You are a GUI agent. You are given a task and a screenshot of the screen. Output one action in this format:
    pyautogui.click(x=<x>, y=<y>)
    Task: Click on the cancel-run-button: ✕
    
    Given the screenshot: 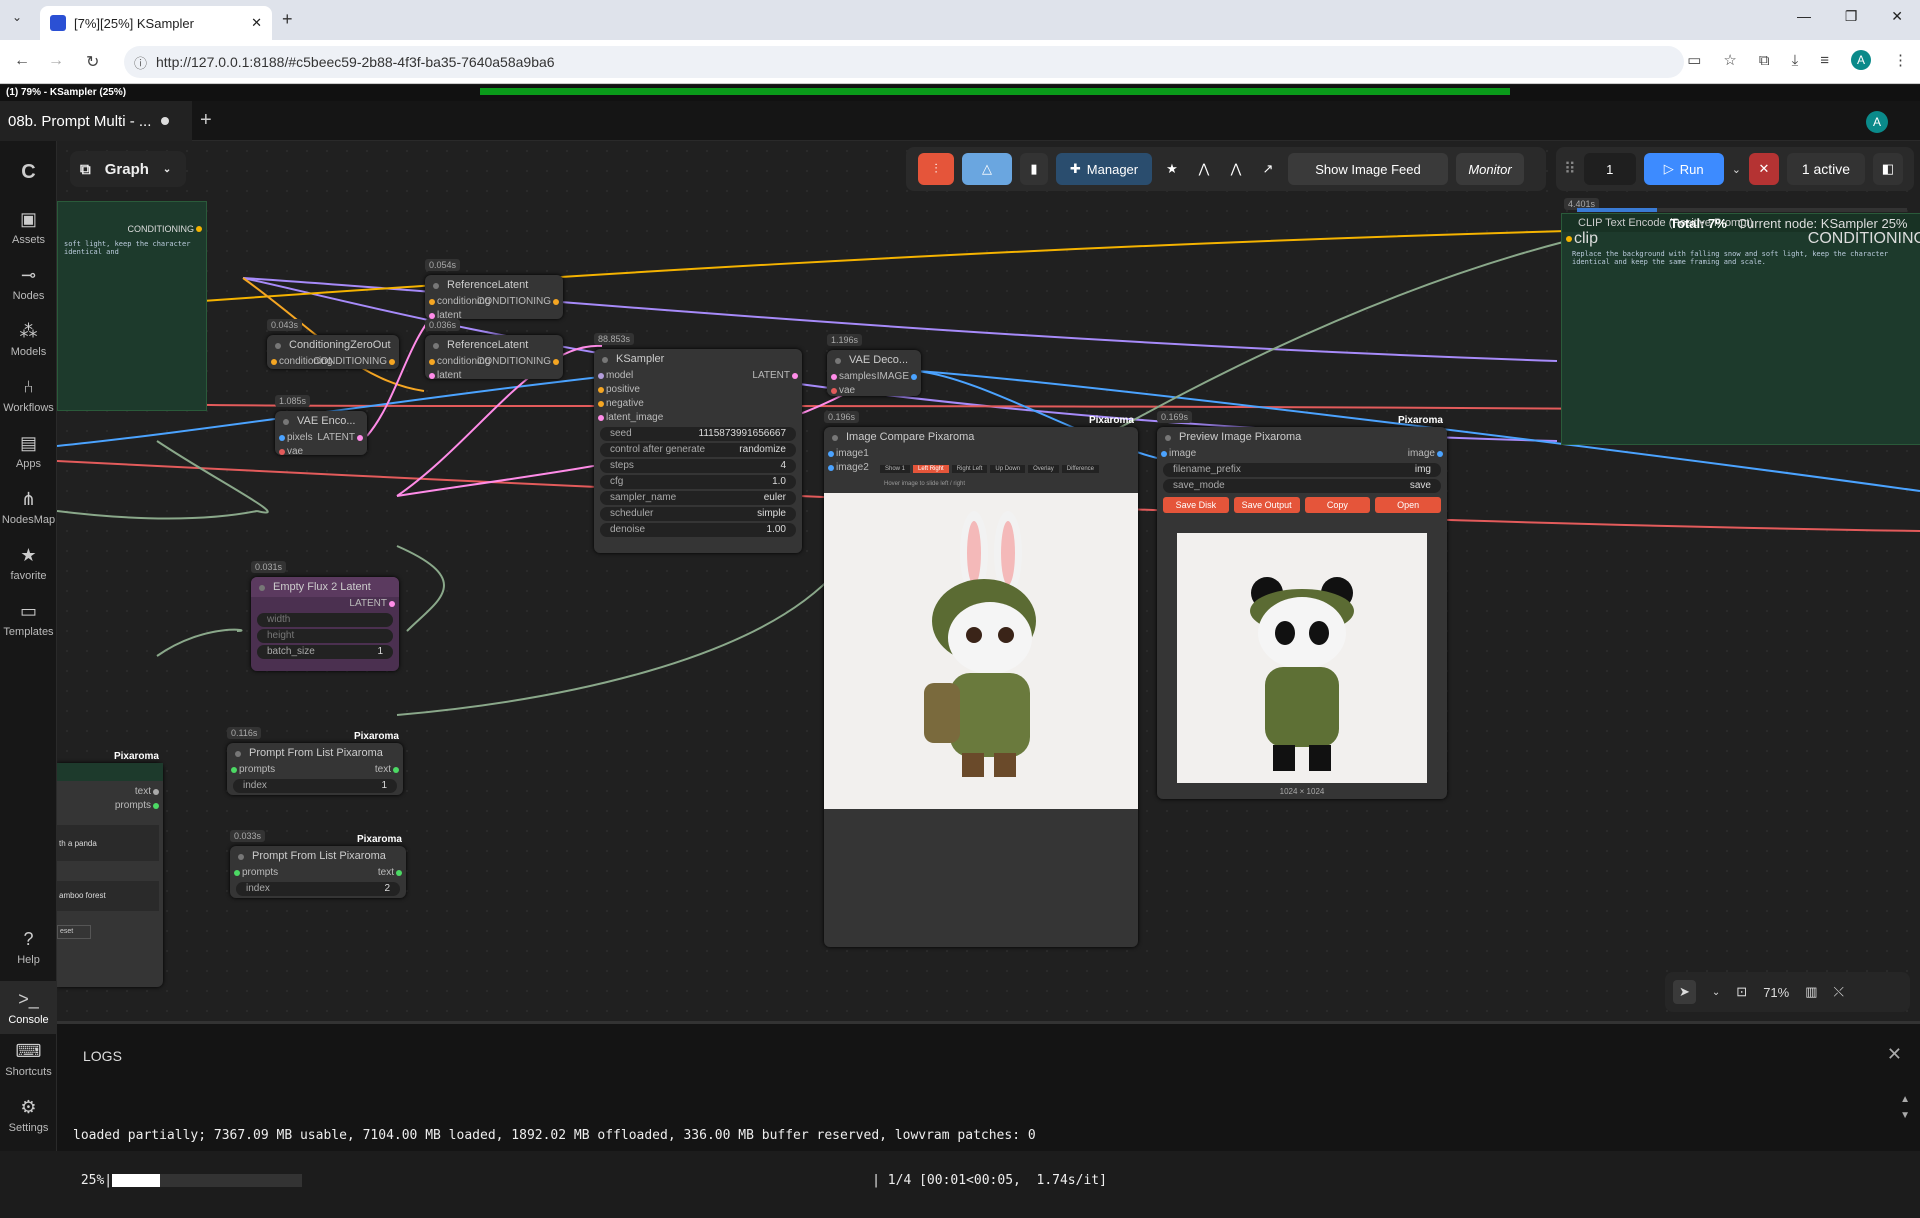 What is the action you would take?
    pyautogui.click(x=1763, y=169)
    